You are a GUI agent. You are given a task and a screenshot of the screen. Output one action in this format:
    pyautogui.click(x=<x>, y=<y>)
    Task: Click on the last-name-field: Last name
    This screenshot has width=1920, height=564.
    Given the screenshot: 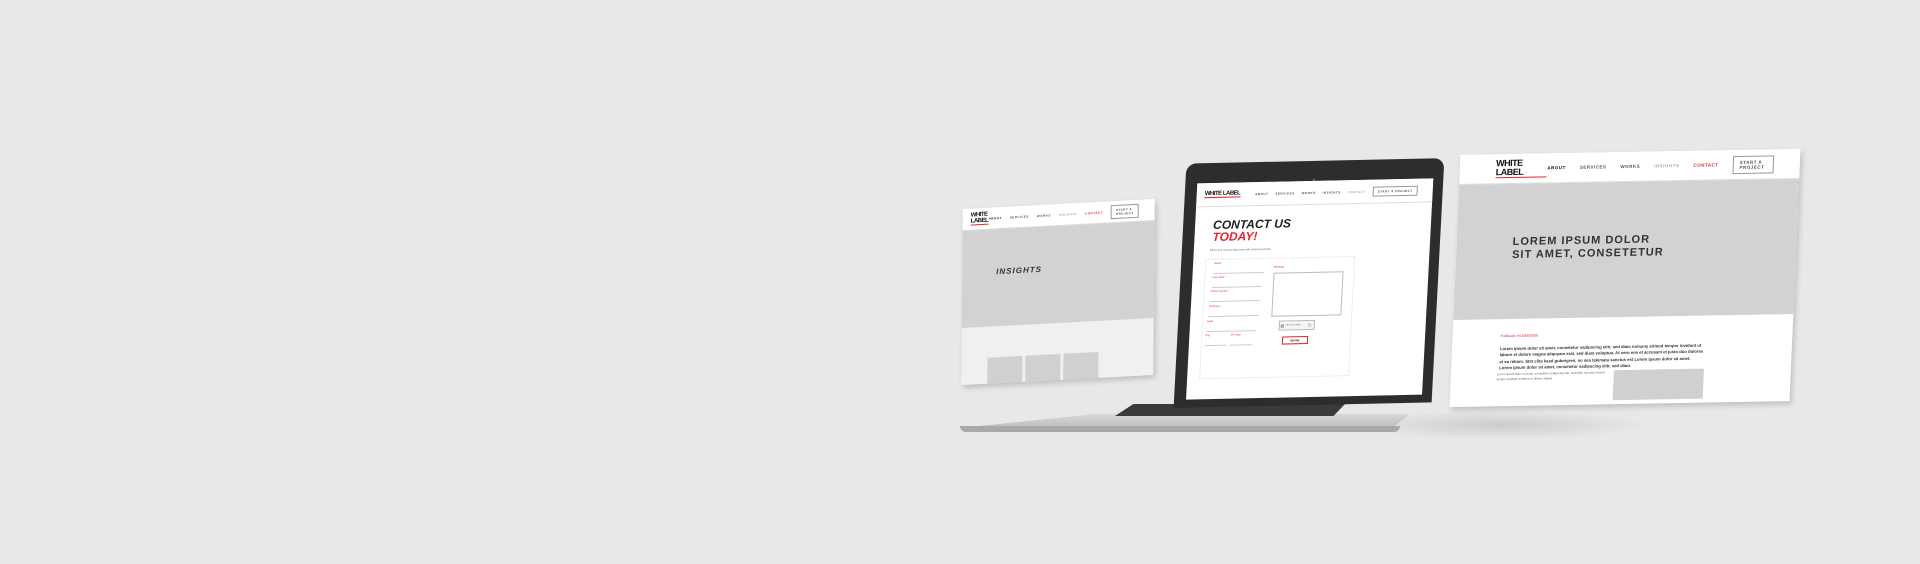 What is the action you would take?
    pyautogui.click(x=1237, y=281)
    